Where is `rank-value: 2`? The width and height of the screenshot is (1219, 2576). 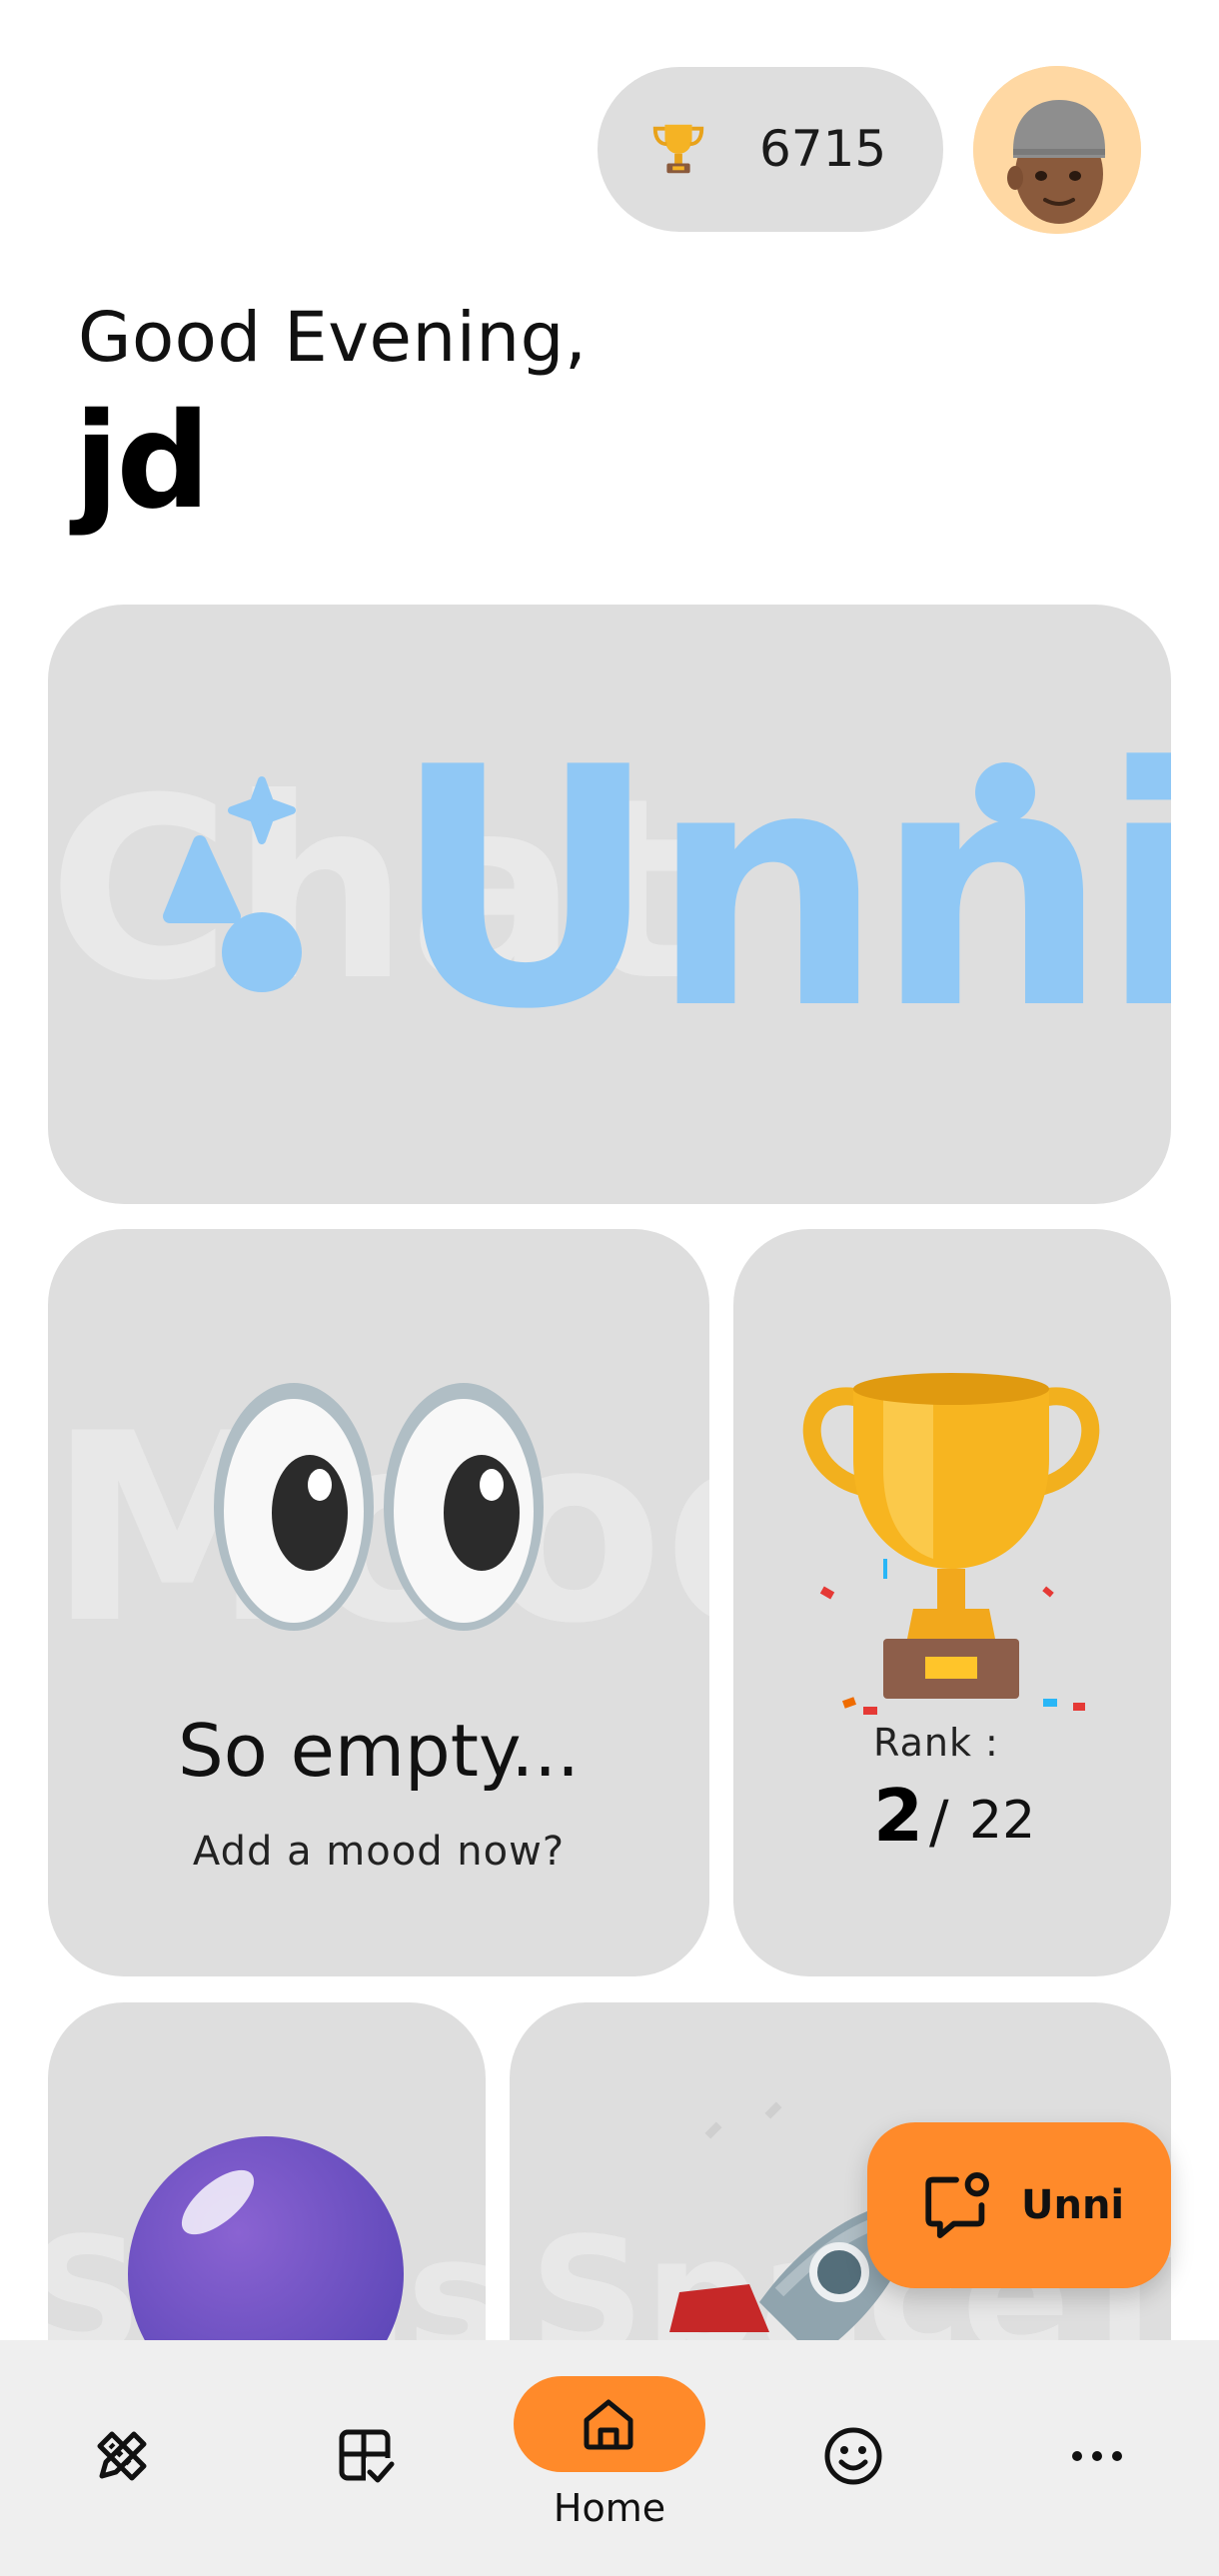
rank-value: 2 is located at coordinates (898, 1816).